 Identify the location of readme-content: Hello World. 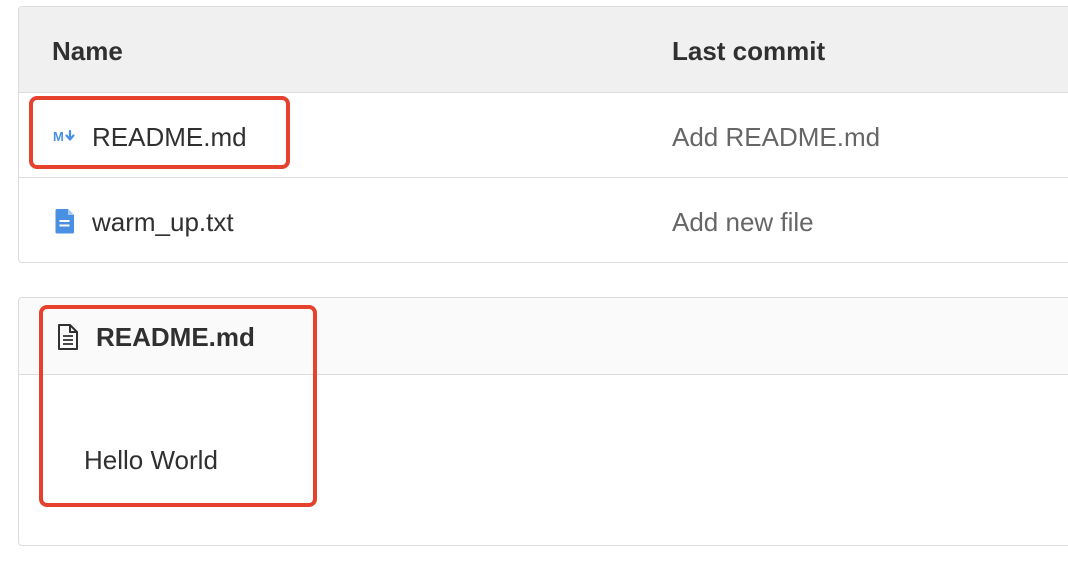
(151, 460).